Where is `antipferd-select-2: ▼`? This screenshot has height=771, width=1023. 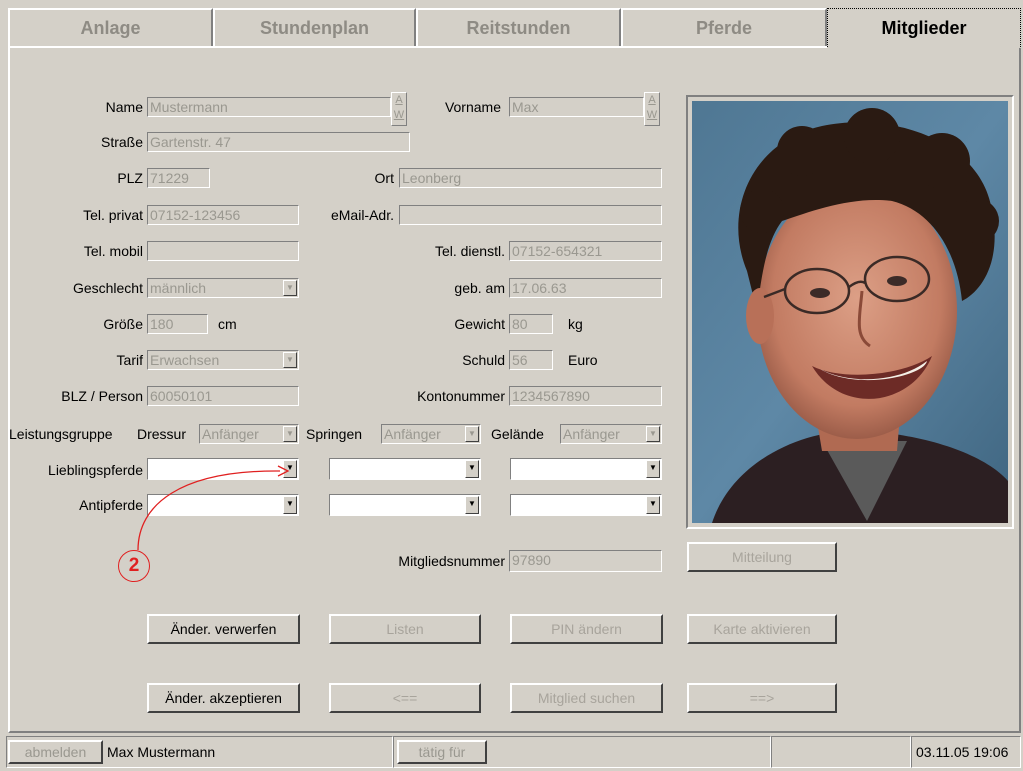
antipferd-select-2: ▼ is located at coordinates (405, 505).